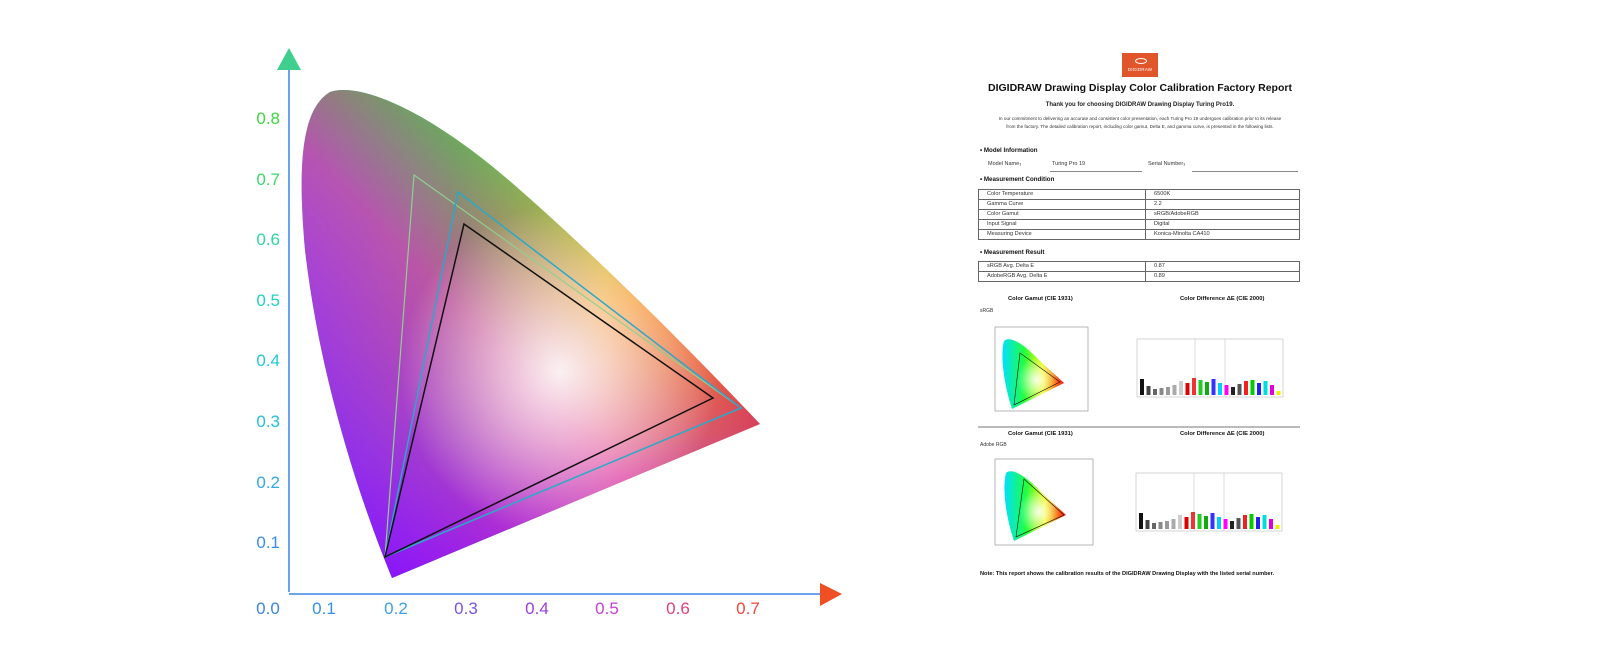 Image resolution: width=1600 pixels, height=671 pixels. Describe the element at coordinates (324, 608) in the screenshot. I see `x-tick-label: 0.1` at that location.